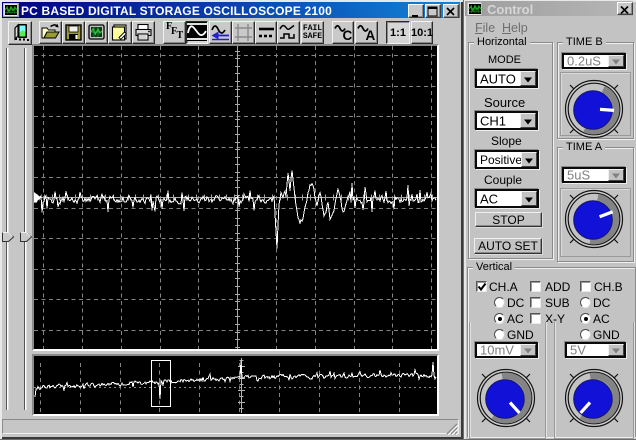 The image size is (636, 440). What do you see at coordinates (348, 35) in the screenshot?
I see `svg-text: C` at bounding box center [348, 35].